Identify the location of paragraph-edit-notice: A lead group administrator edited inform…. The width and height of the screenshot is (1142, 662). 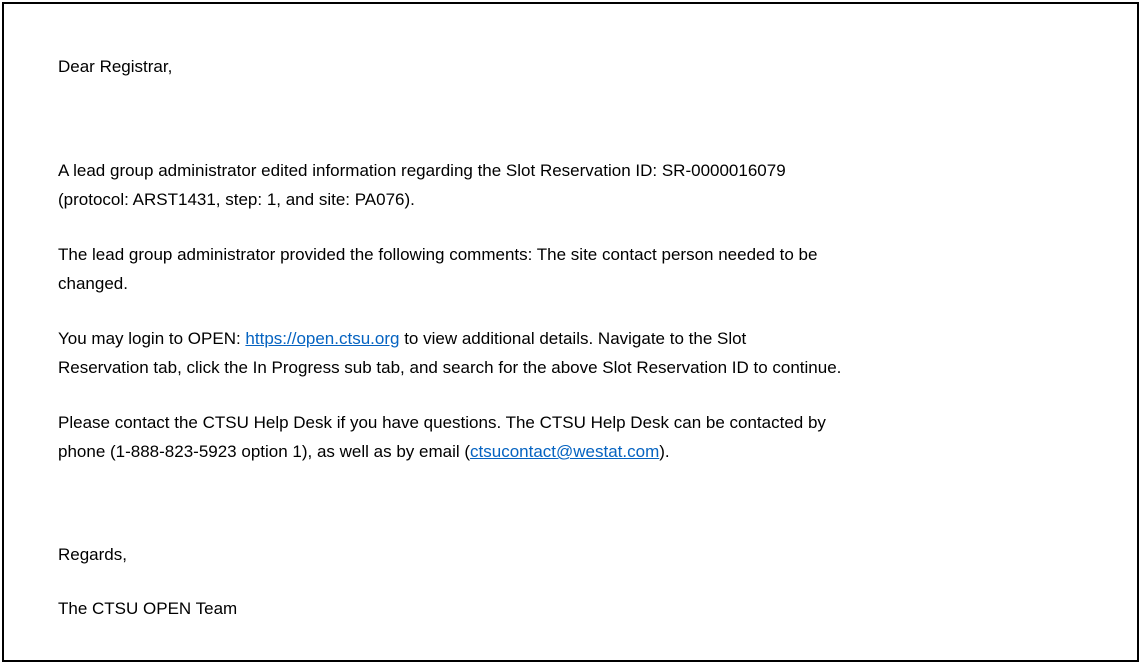
(588, 185).